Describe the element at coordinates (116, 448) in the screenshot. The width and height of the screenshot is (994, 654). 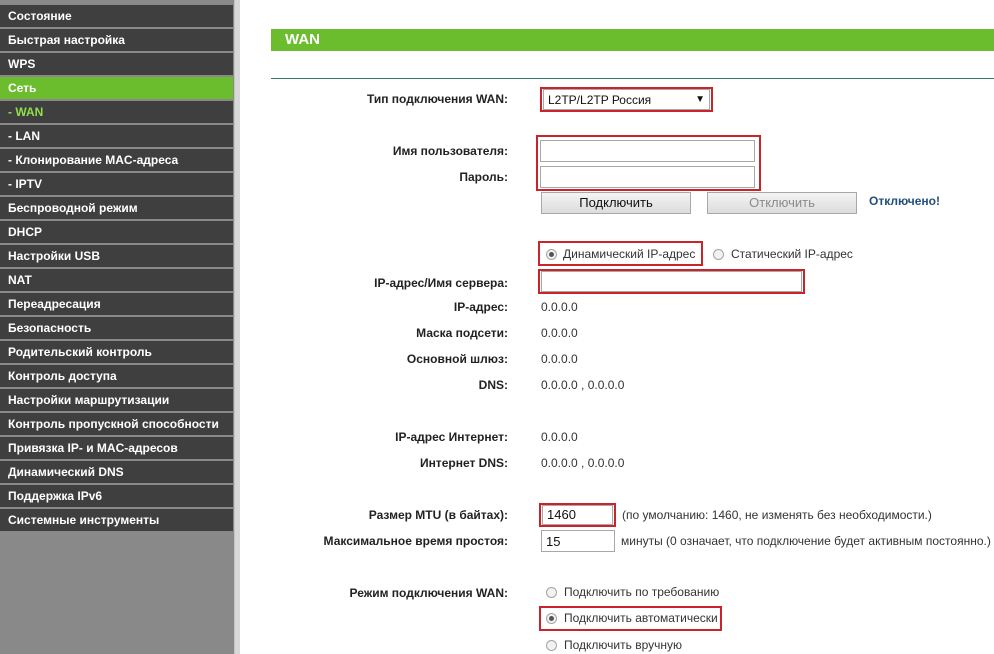
I see `sidebar-item-ip-mac-binding: Привязка IP- и MAC-адресов` at that location.